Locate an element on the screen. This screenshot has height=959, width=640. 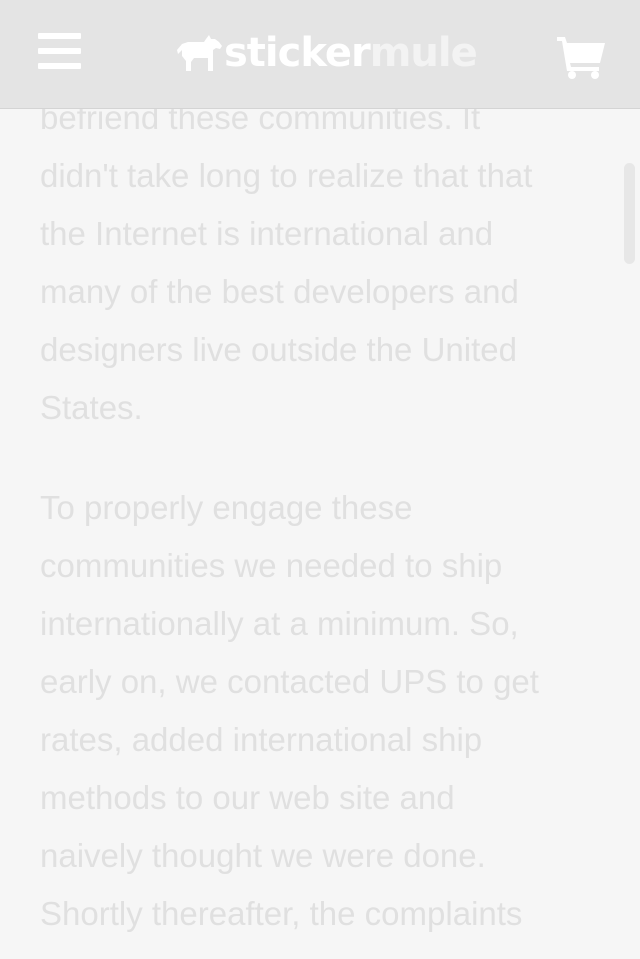
paragraph-line: rates, added international ship is located at coordinates (261, 739).